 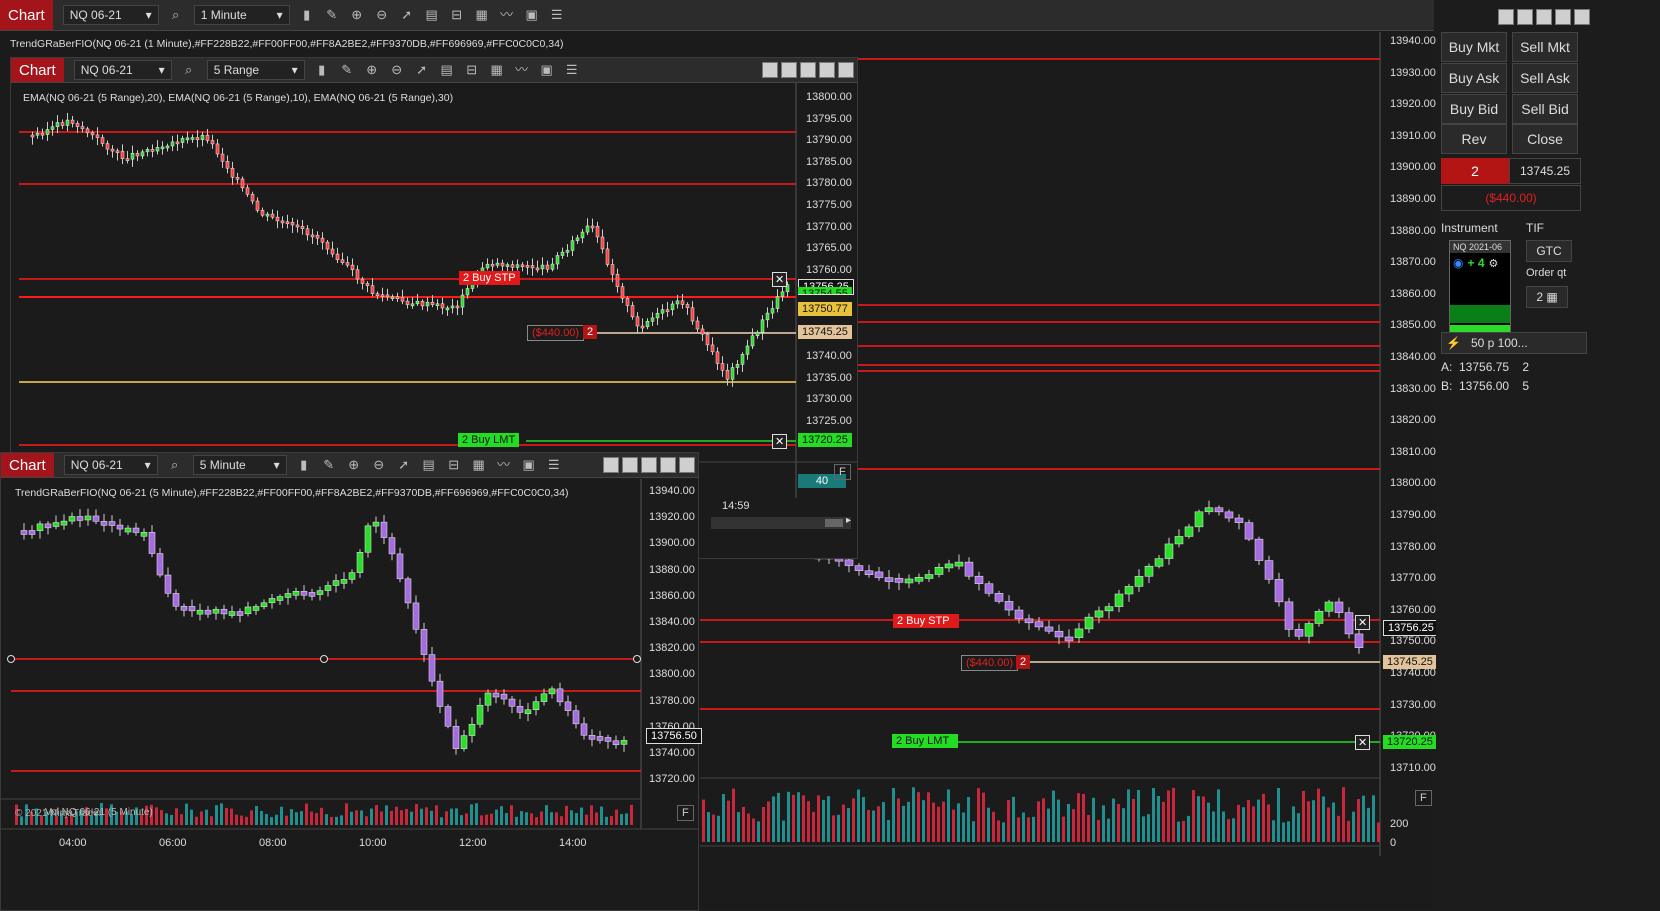 I want to click on main-price-tick: 13790.00, so click(x=1413, y=515).